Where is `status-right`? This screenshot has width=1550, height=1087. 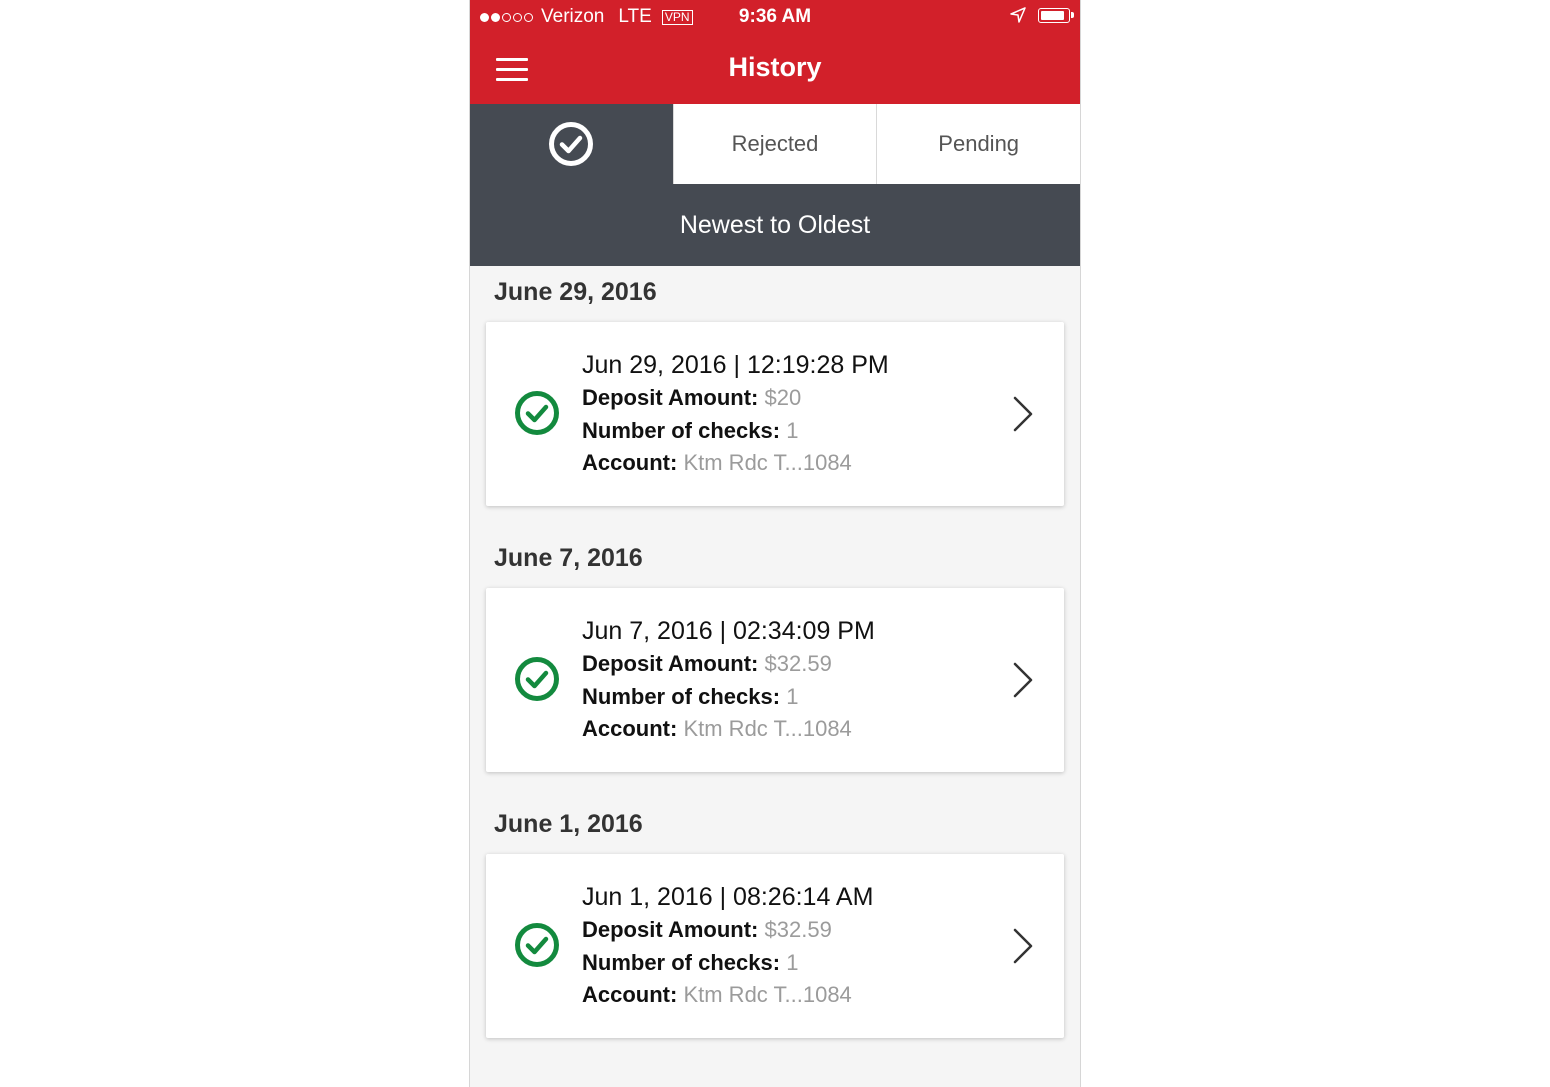 status-right is located at coordinates (1042, 15).